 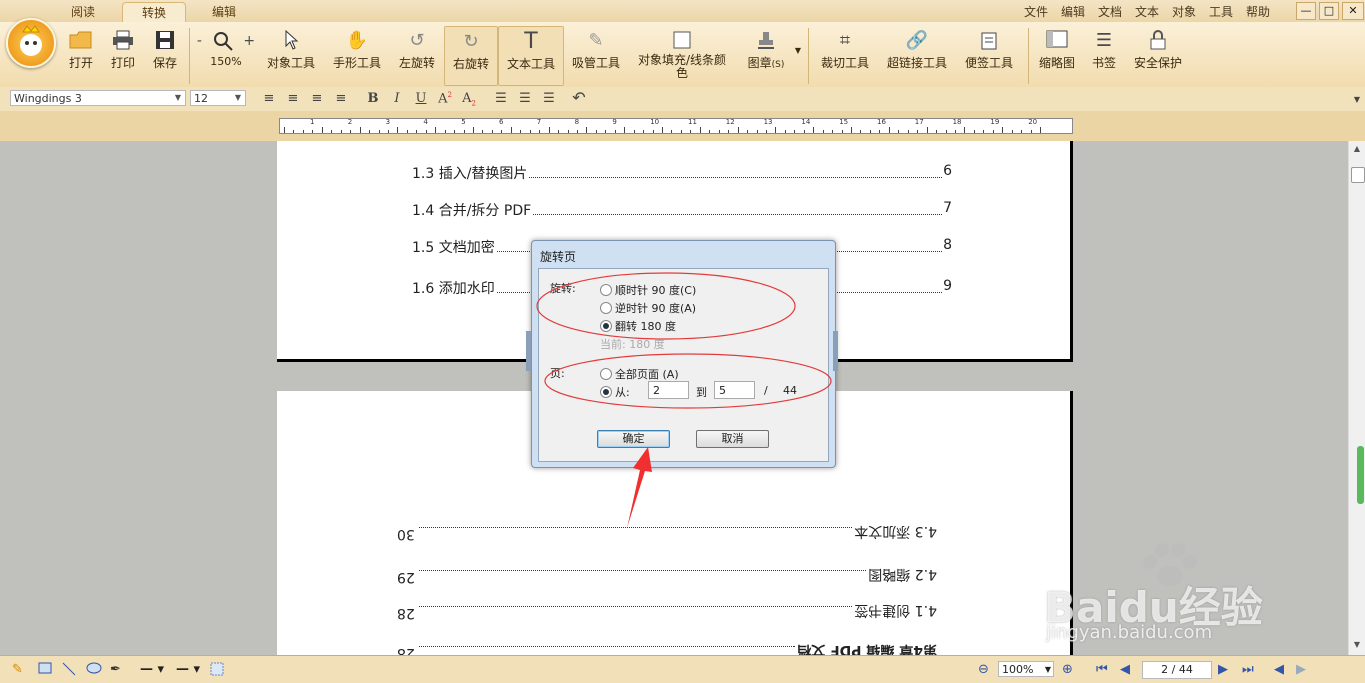 I want to click on underline-icon: U, so click(x=421, y=98).